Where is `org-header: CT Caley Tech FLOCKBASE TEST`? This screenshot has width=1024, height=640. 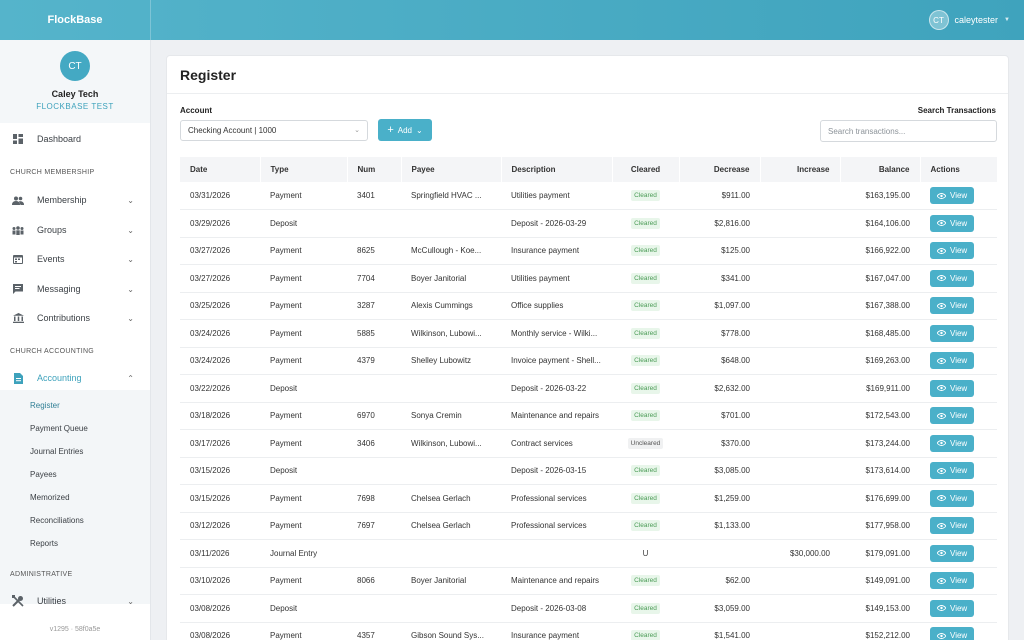 org-header: CT Caley Tech FLOCKBASE TEST is located at coordinates (75, 81).